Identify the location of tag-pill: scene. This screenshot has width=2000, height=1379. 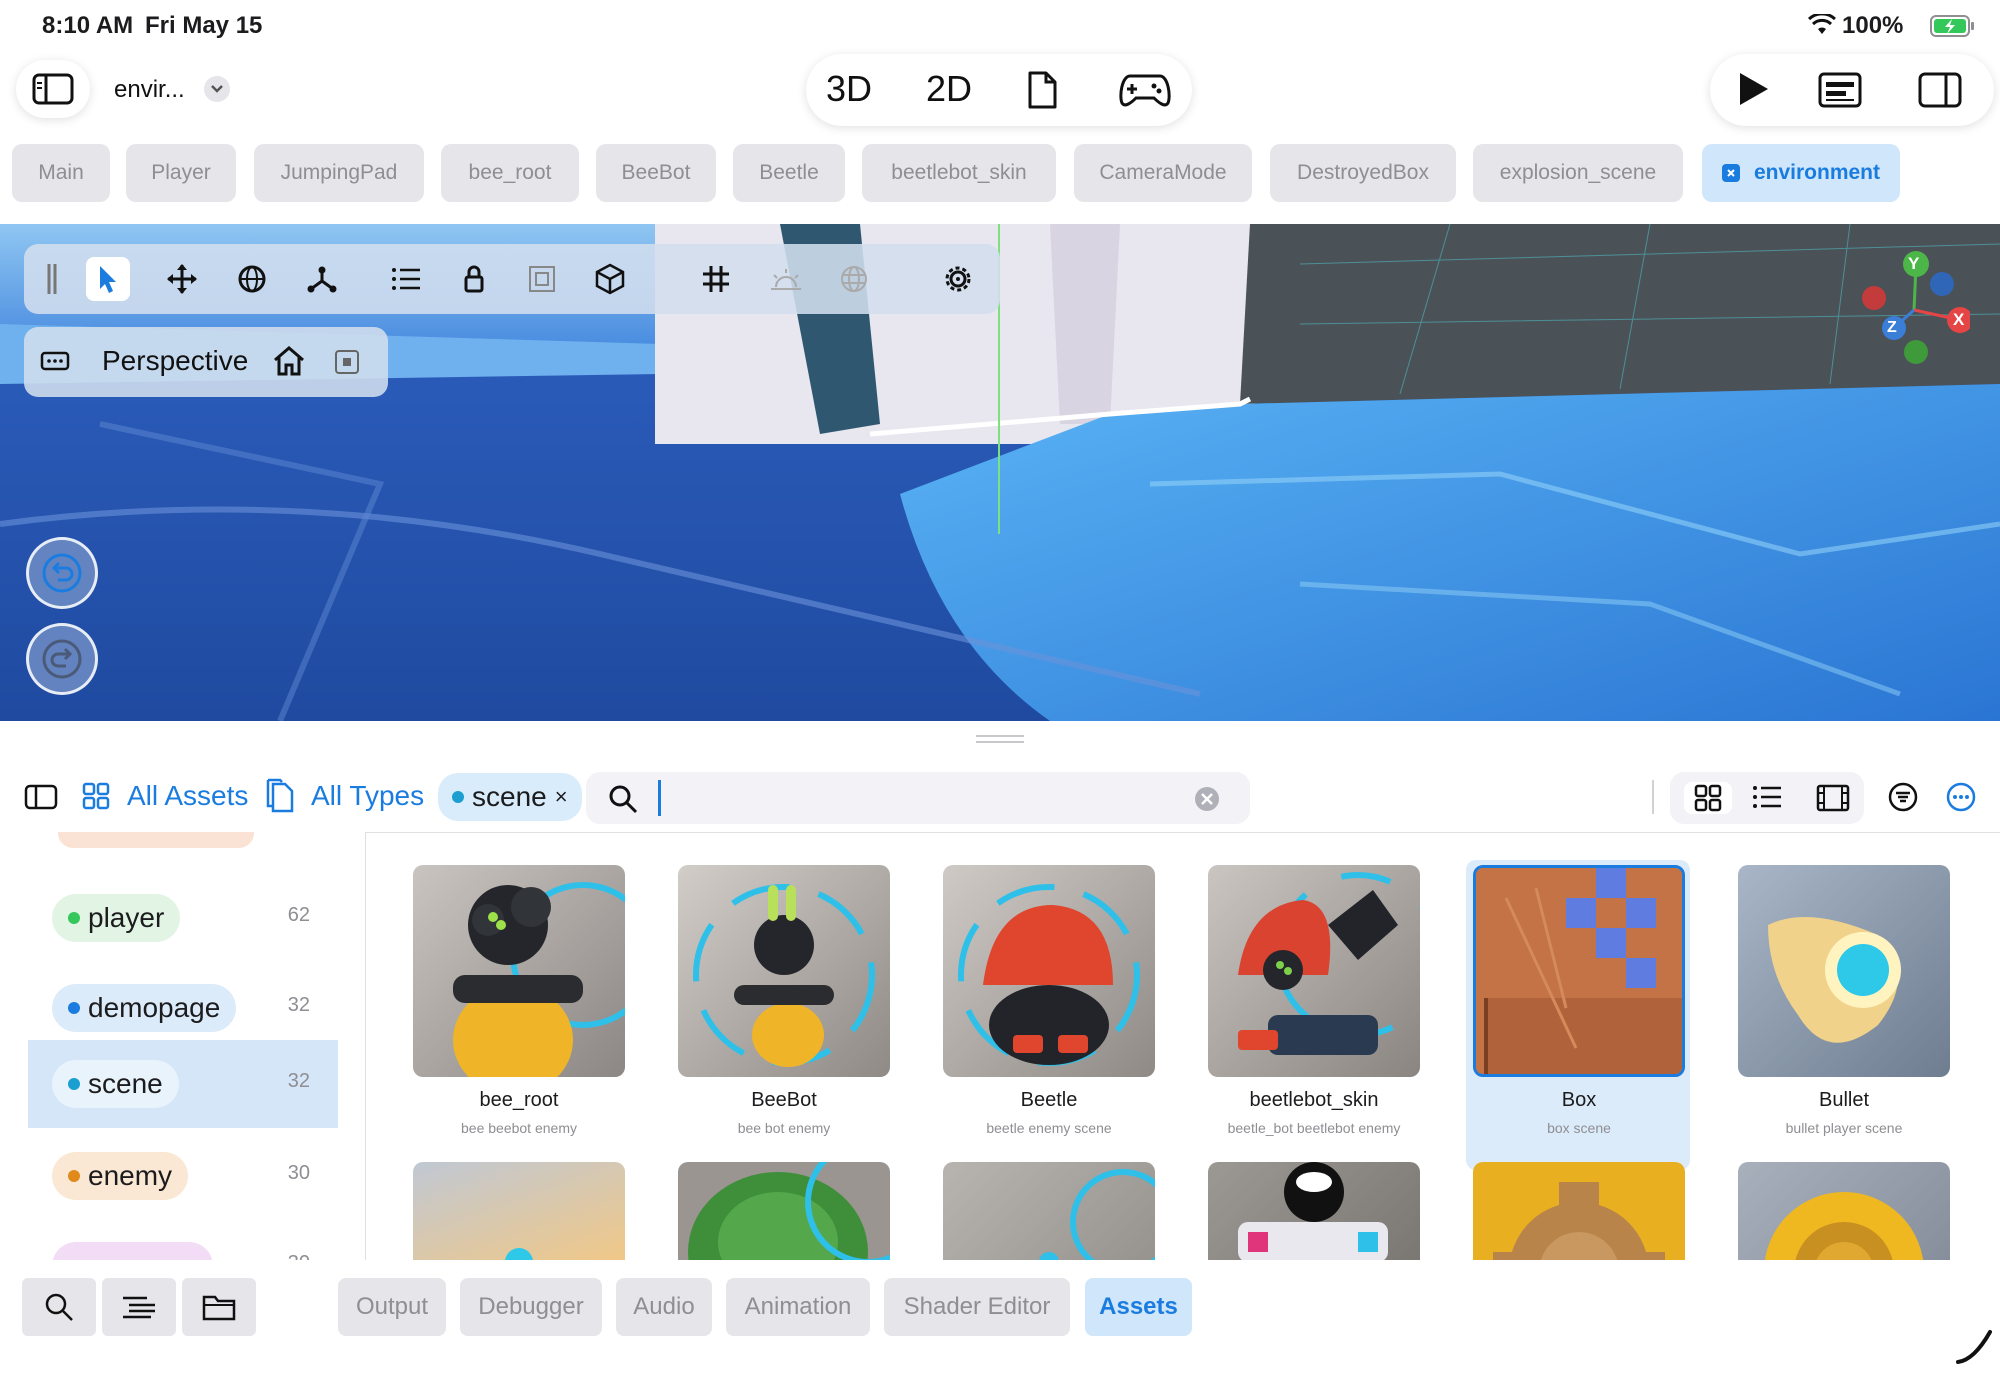
(115, 1084).